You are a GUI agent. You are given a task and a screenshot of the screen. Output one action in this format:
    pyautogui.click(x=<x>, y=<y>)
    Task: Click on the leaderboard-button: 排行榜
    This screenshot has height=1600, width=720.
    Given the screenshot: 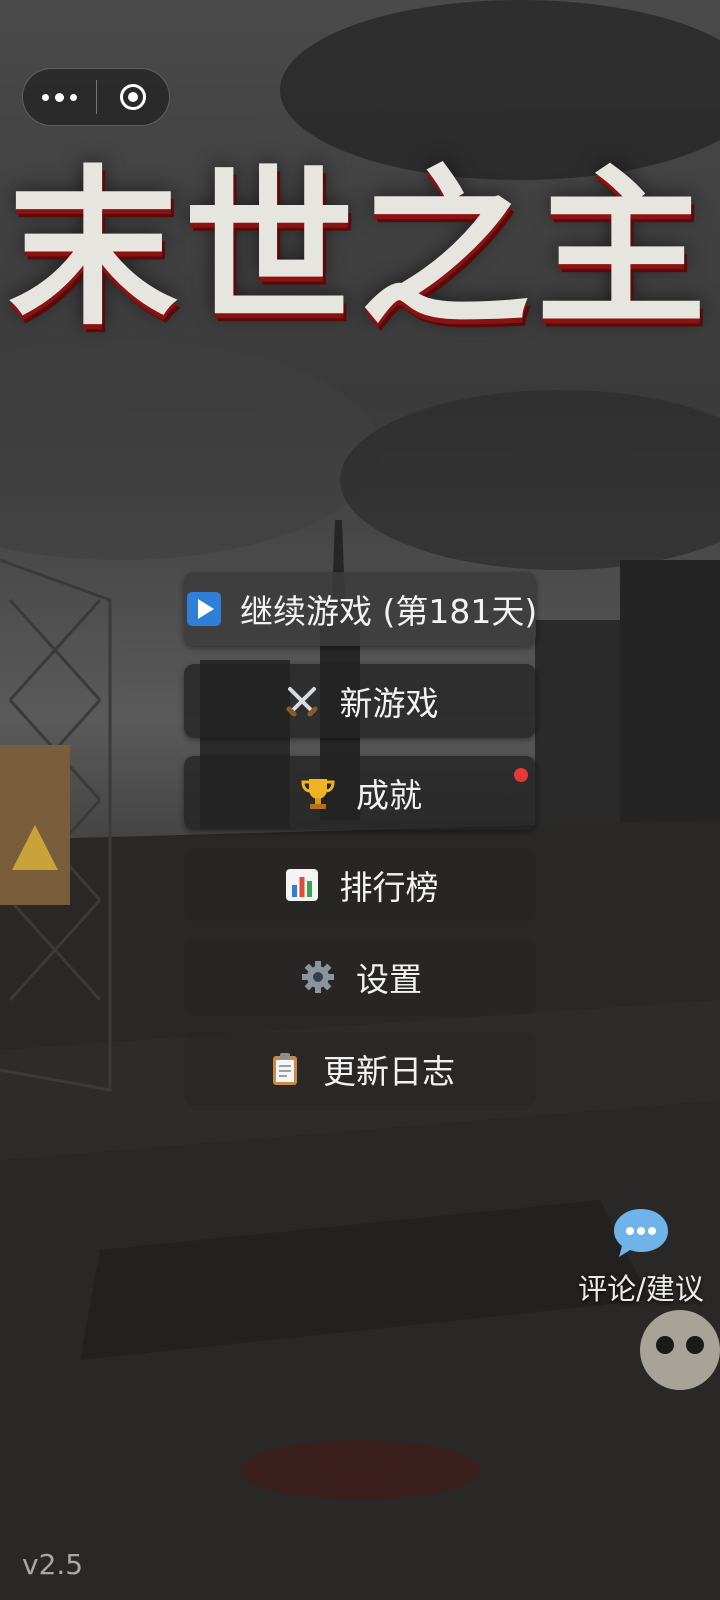 What is the action you would take?
    pyautogui.click(x=360, y=885)
    